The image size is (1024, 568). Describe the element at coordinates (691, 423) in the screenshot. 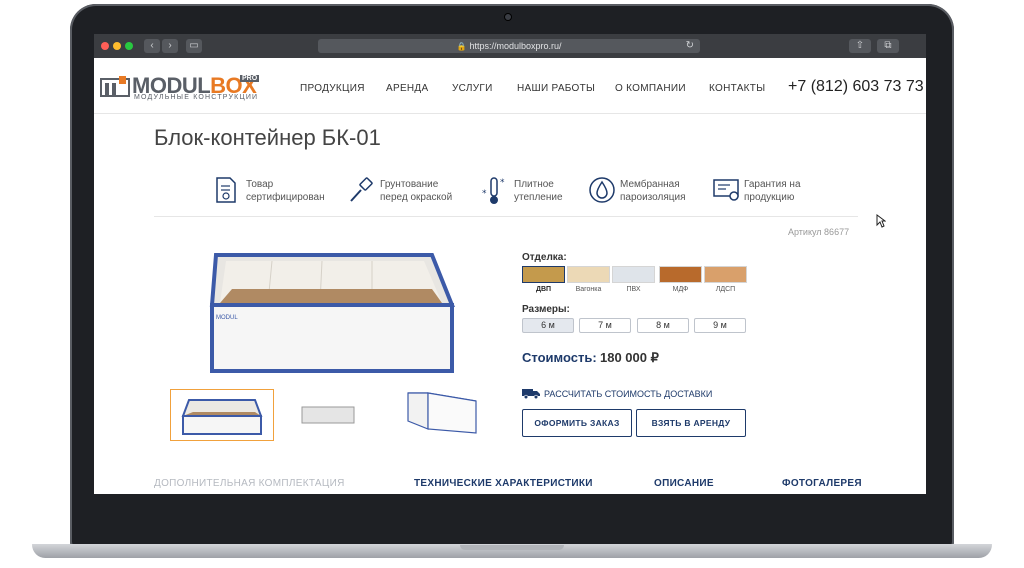

I see `rent-button: ВЗЯТЬ В АРЕНДУ` at that location.